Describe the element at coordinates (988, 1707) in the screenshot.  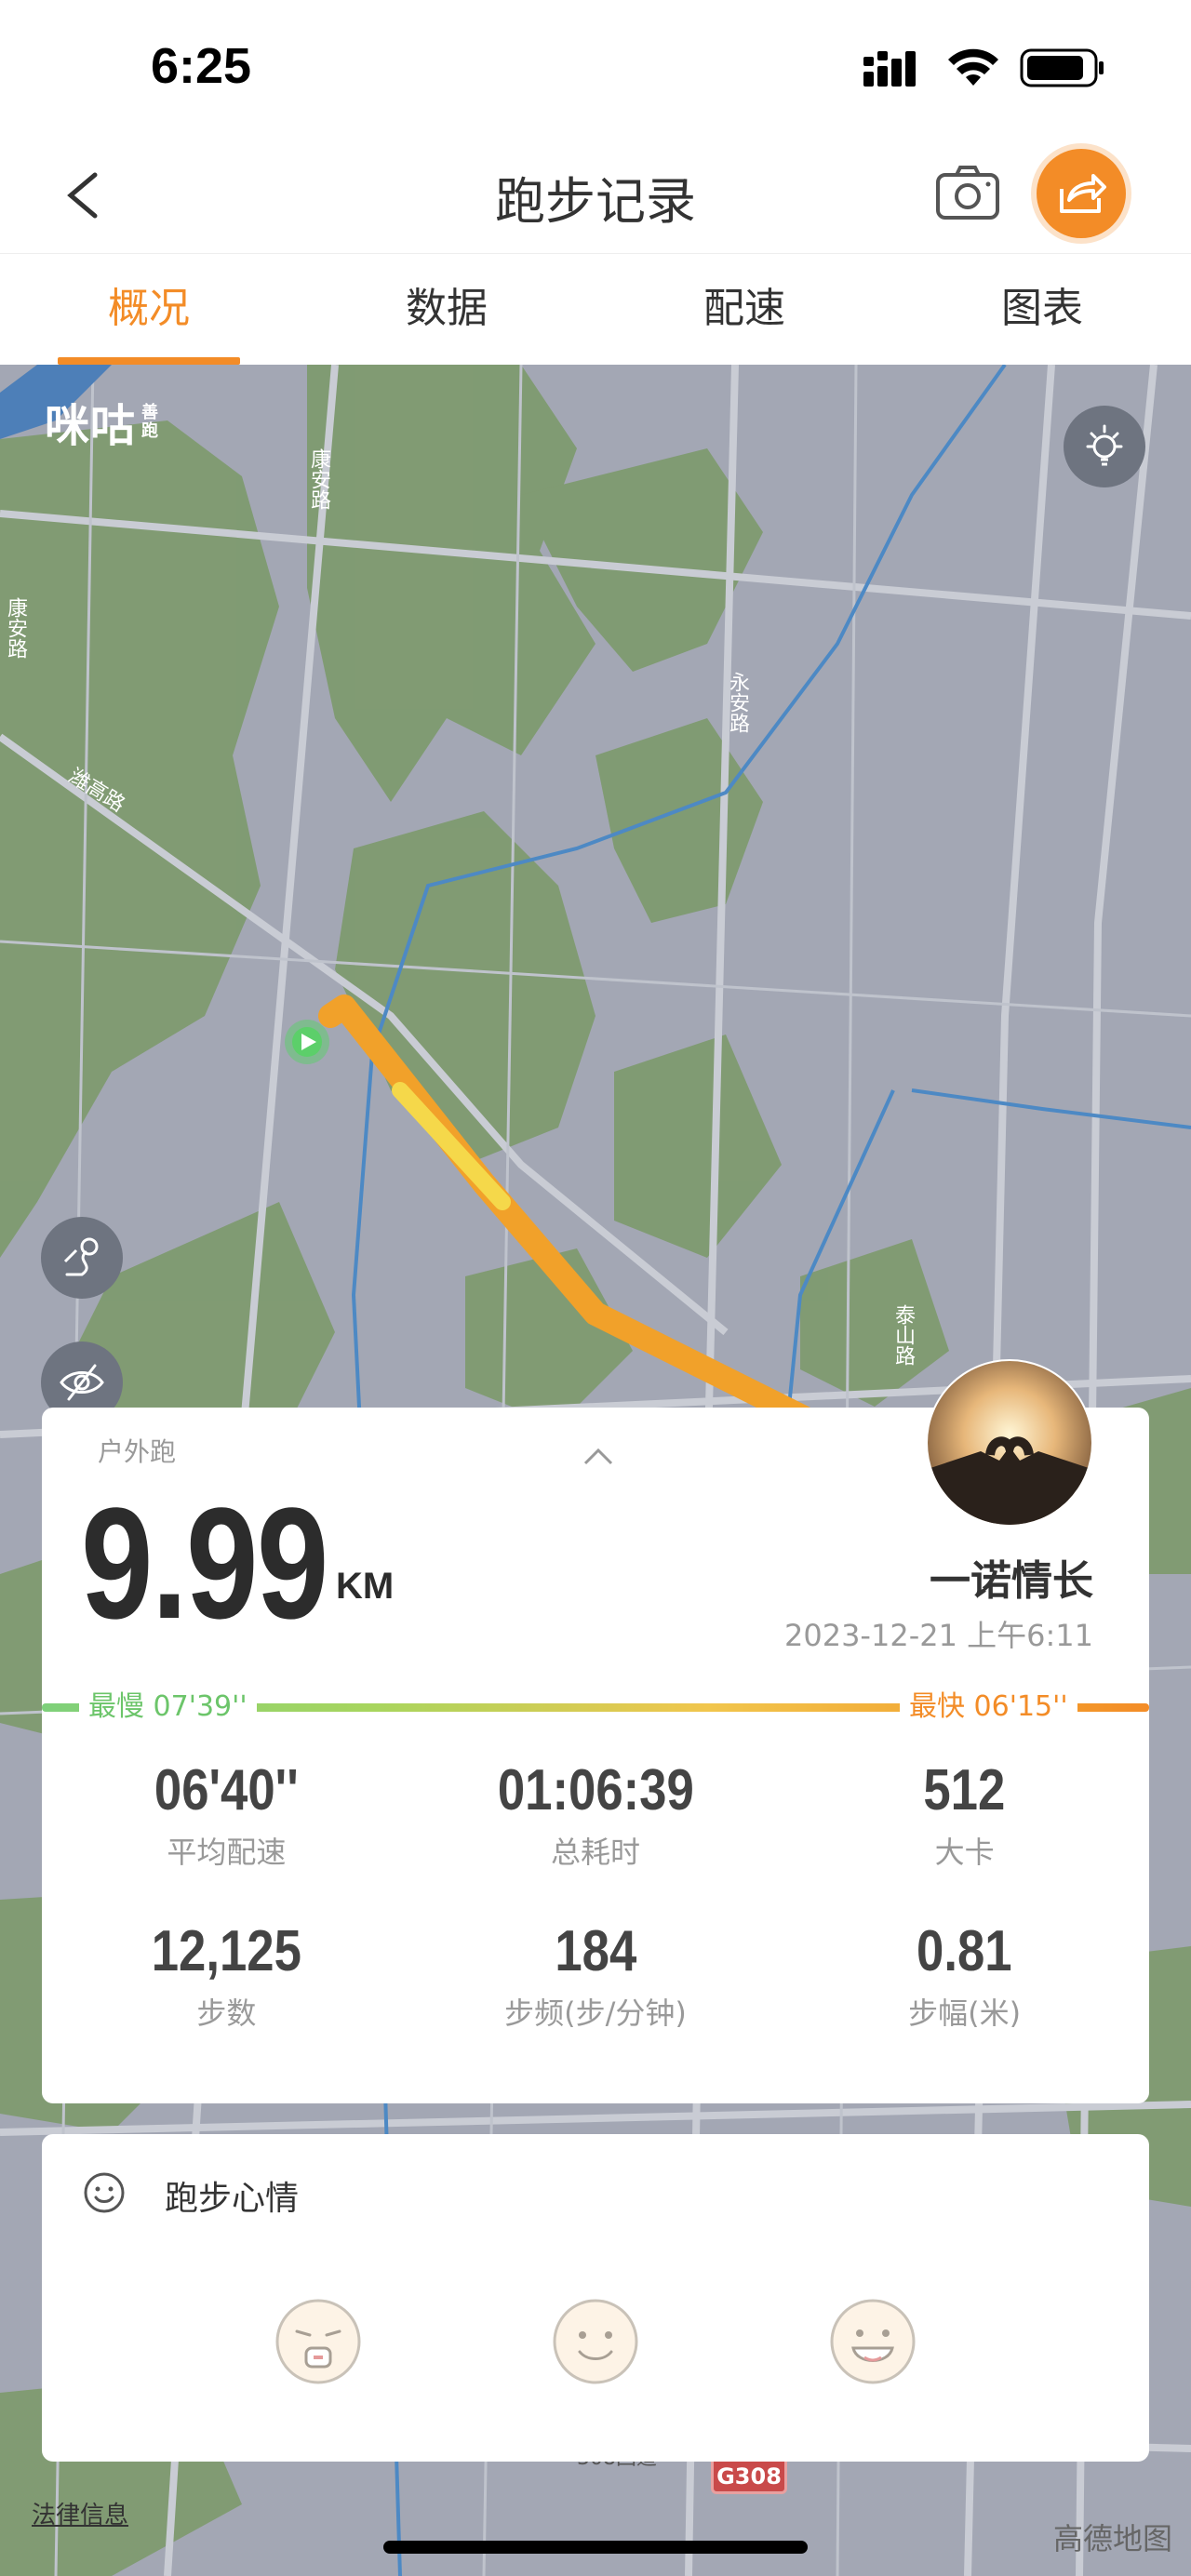
I see `fastest-pace: 最快 06'15''` at that location.